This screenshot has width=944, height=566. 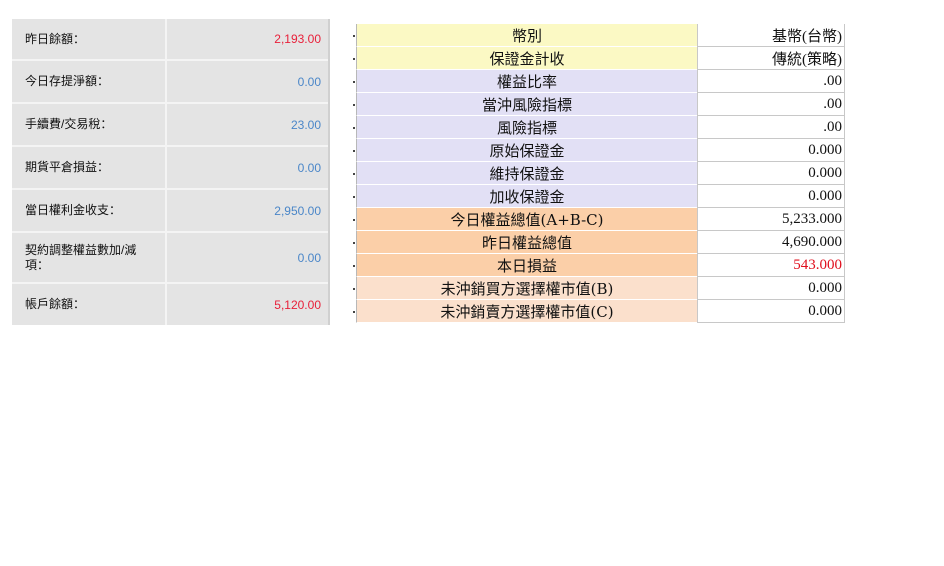 What do you see at coordinates (170, 304) in the screenshot?
I see `summary-row-account-balance: 帳戶餘額： 5,120.00` at bounding box center [170, 304].